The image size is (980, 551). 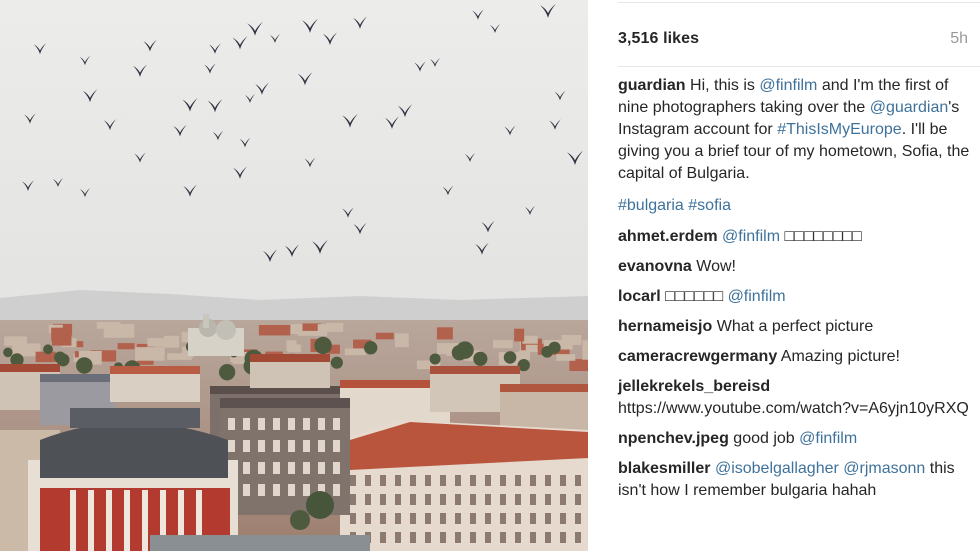 What do you see at coordinates (226, 330) in the screenshot?
I see `cathedral-dome` at bounding box center [226, 330].